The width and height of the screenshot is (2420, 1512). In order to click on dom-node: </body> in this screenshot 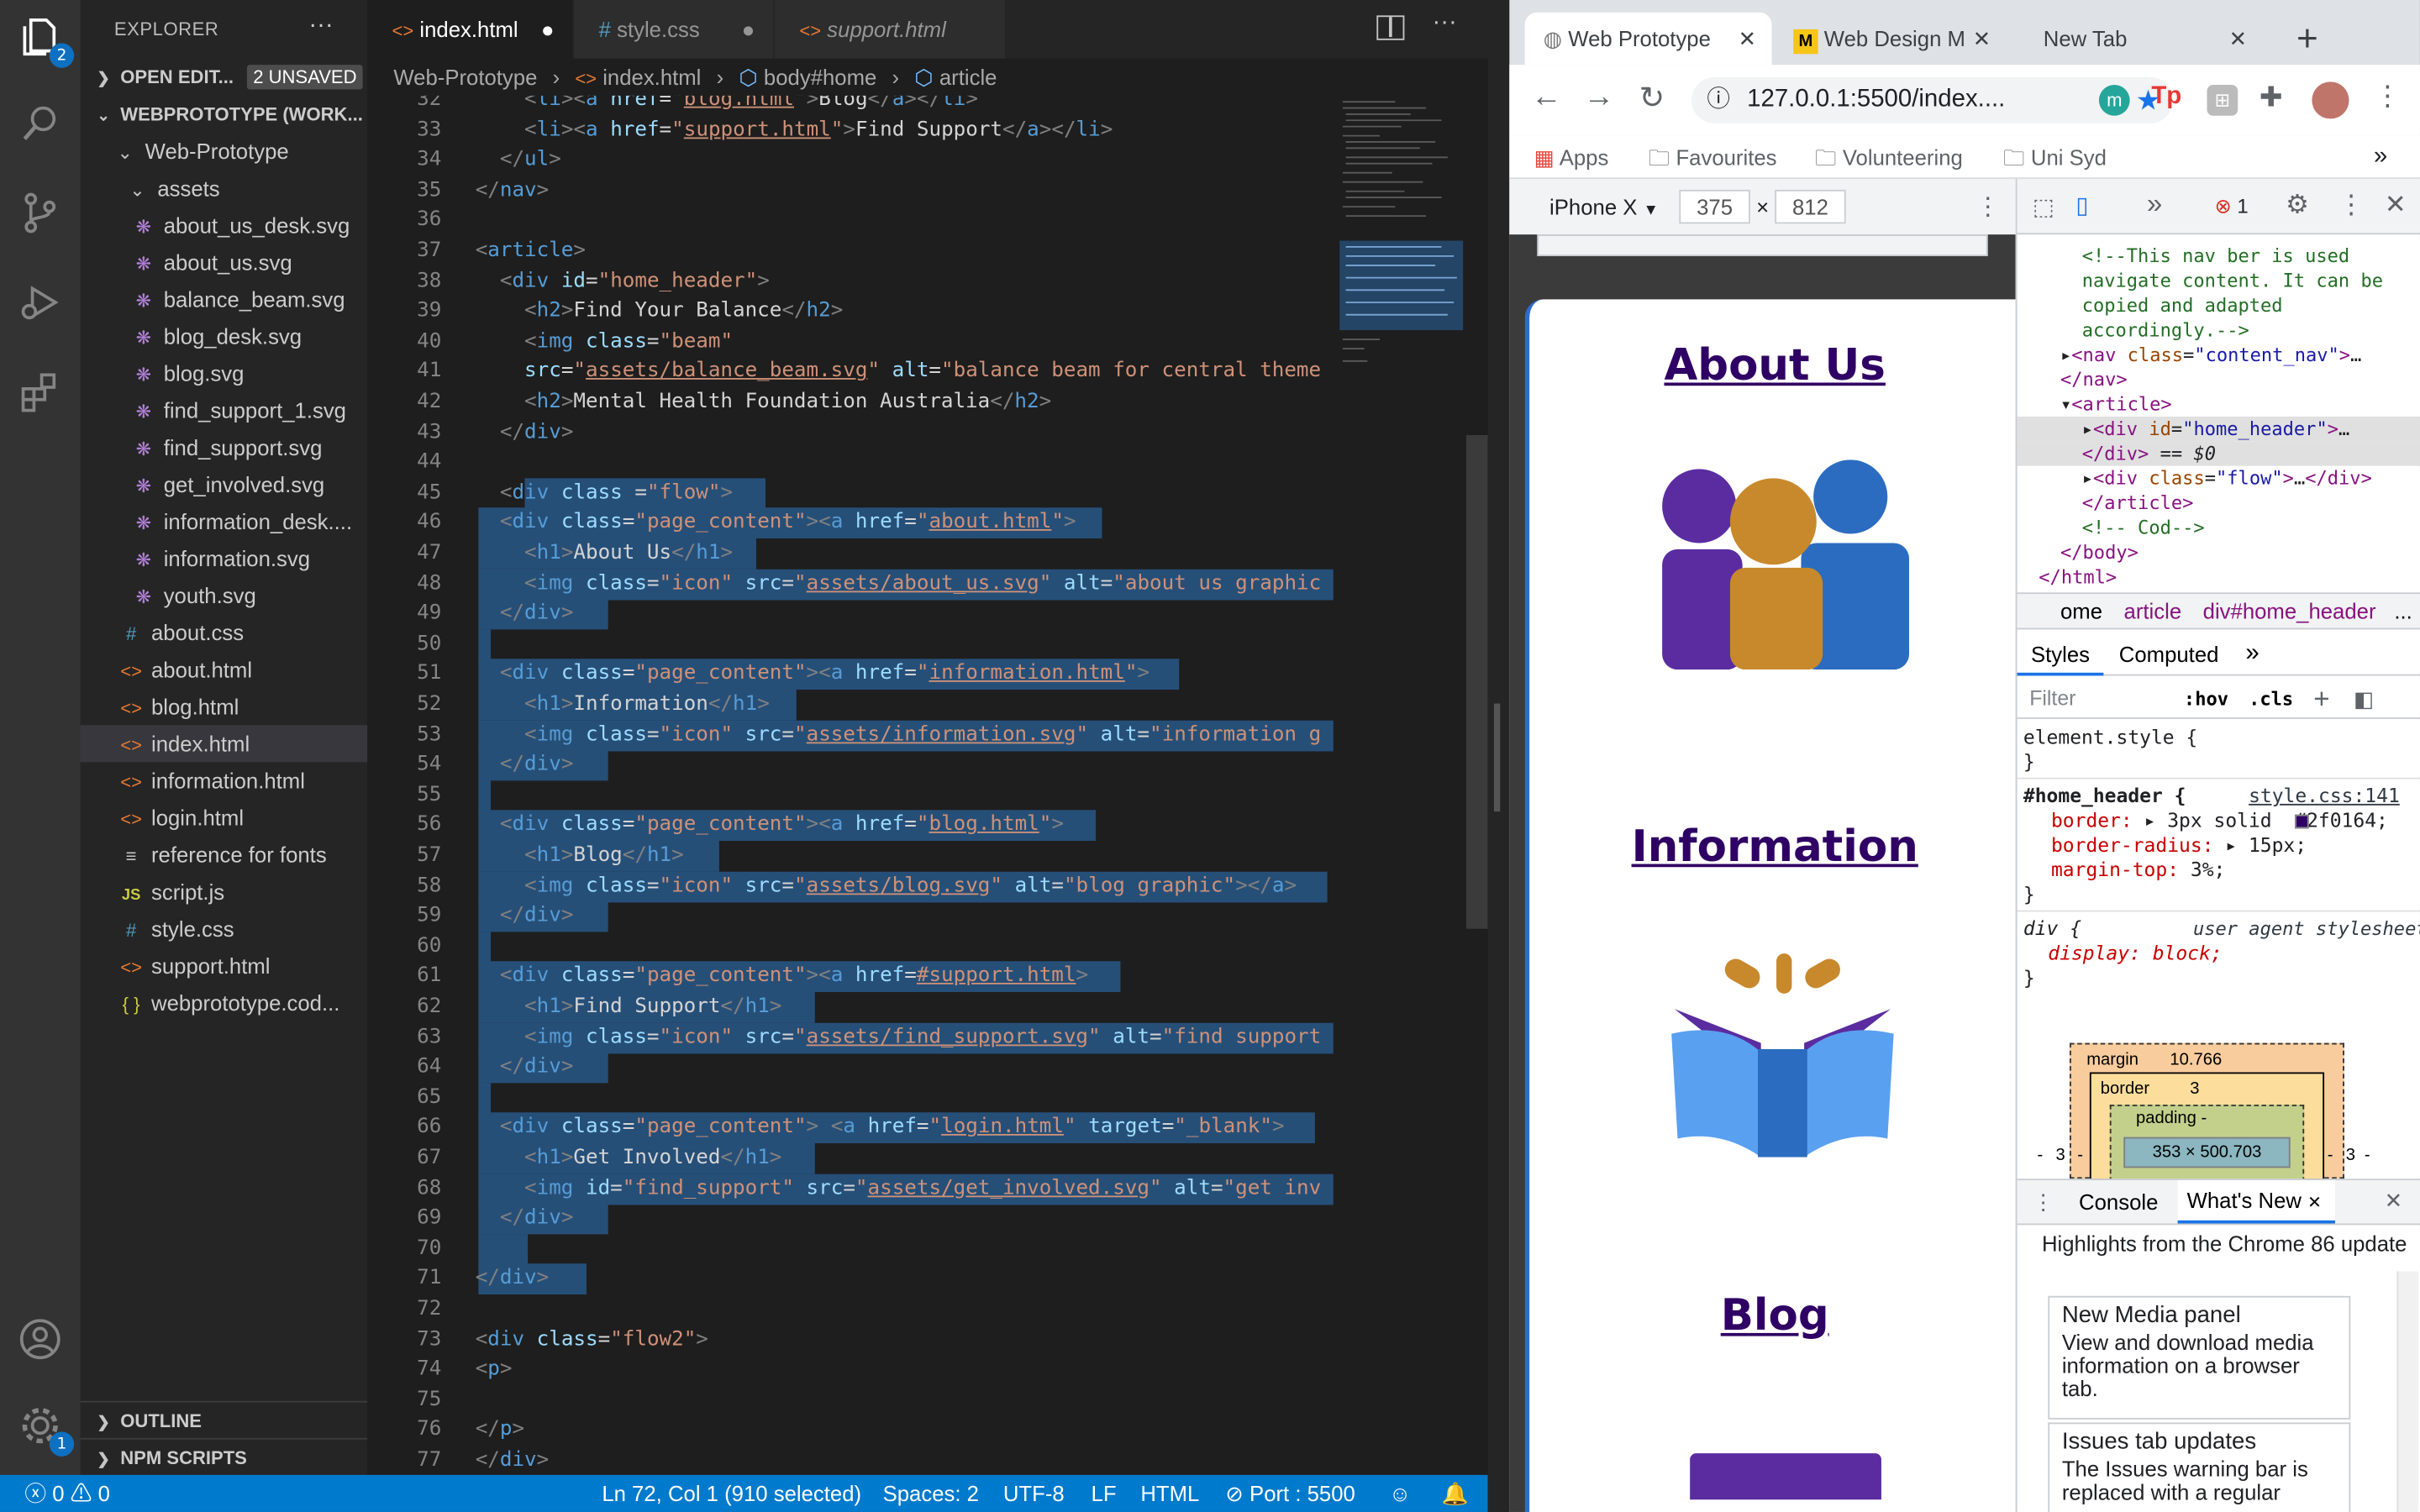, I will do `click(2219, 552)`.